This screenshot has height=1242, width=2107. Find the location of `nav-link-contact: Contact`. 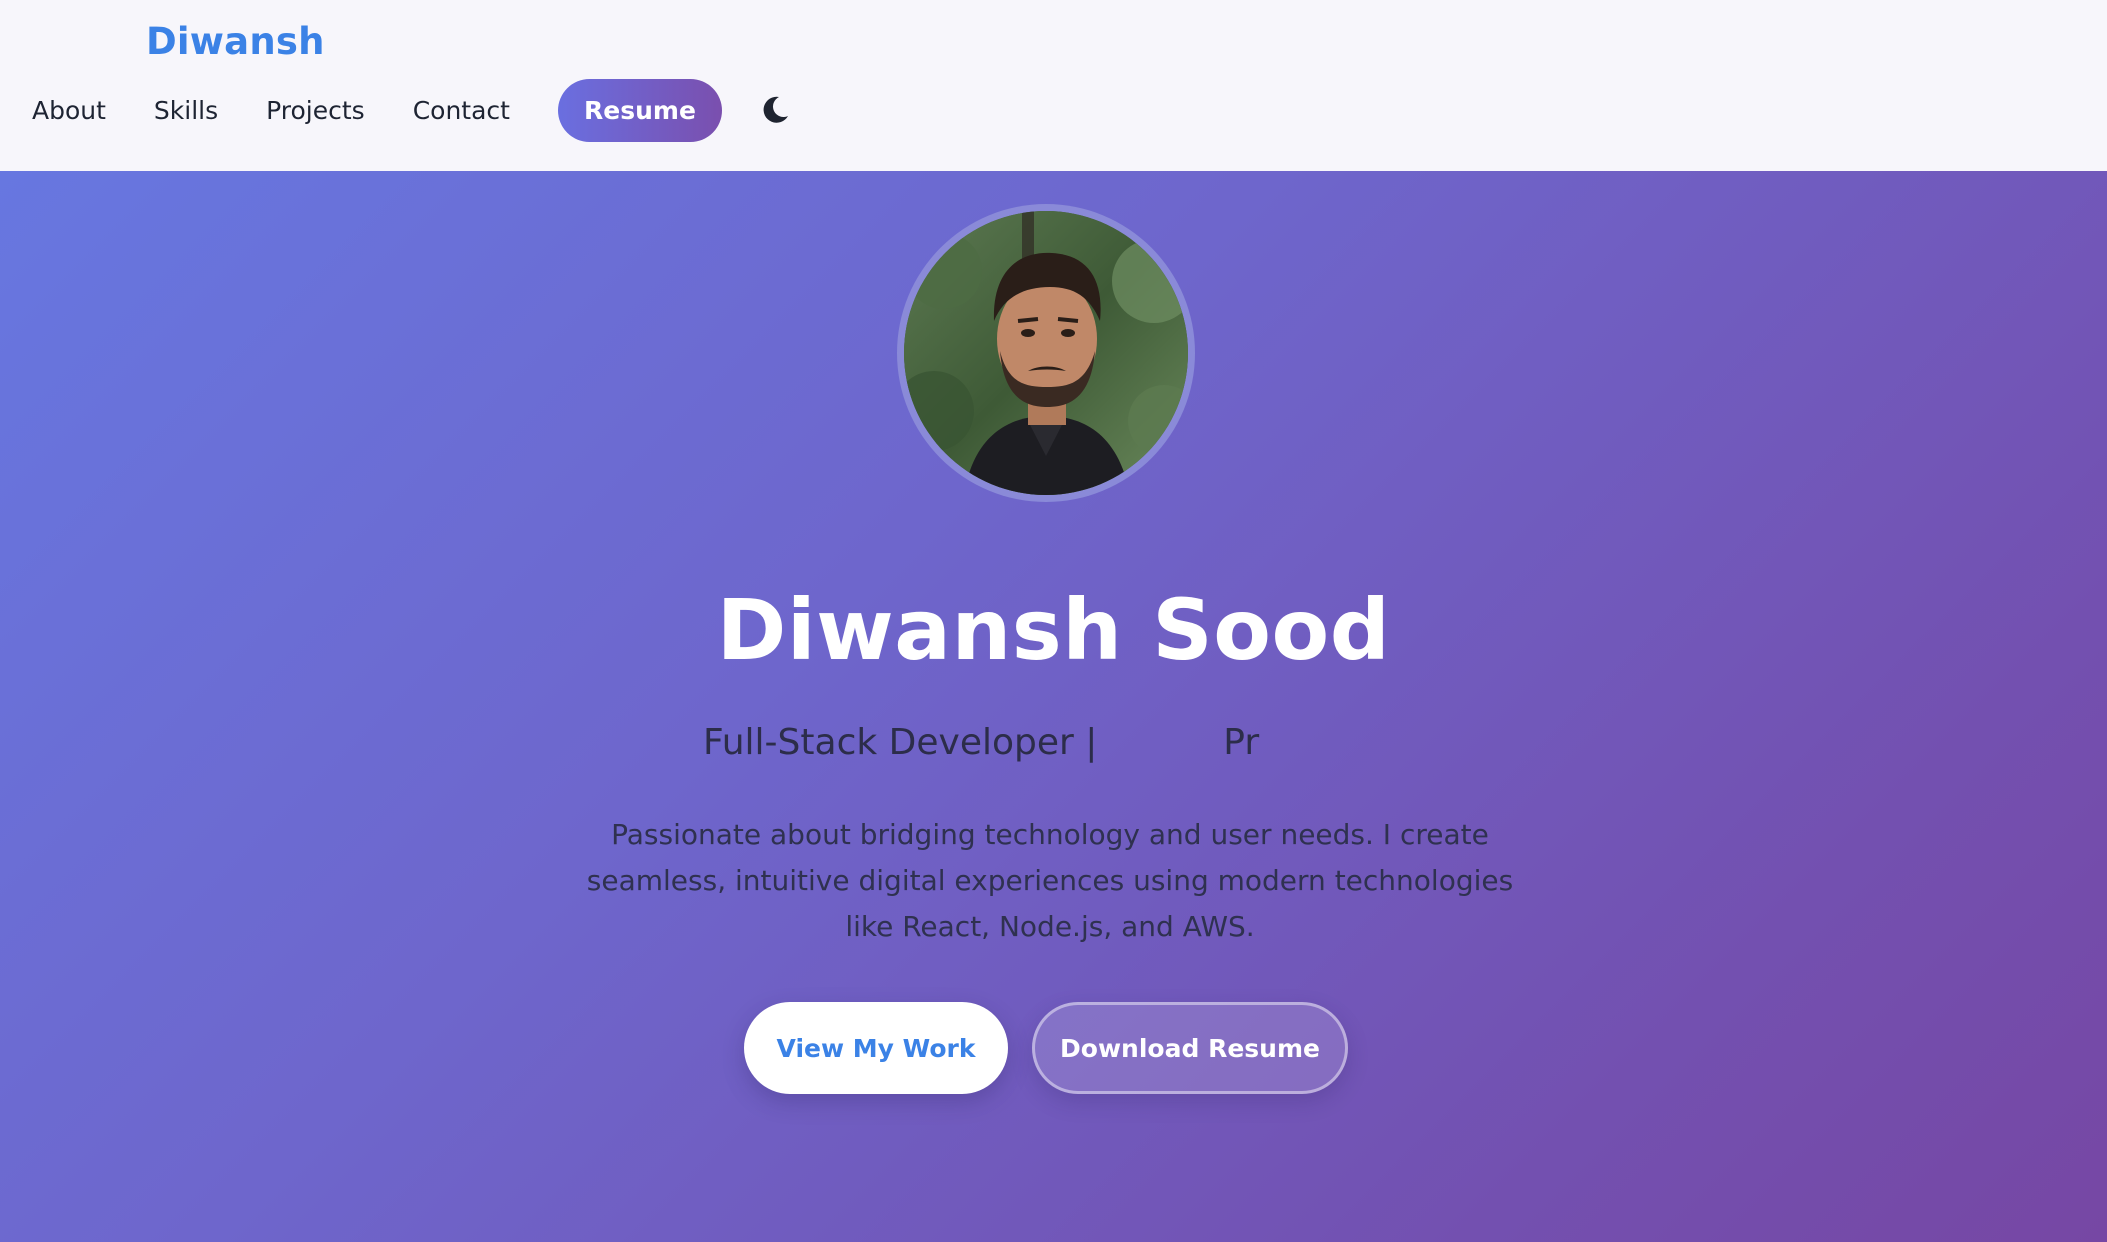

nav-link-contact: Contact is located at coordinates (461, 110).